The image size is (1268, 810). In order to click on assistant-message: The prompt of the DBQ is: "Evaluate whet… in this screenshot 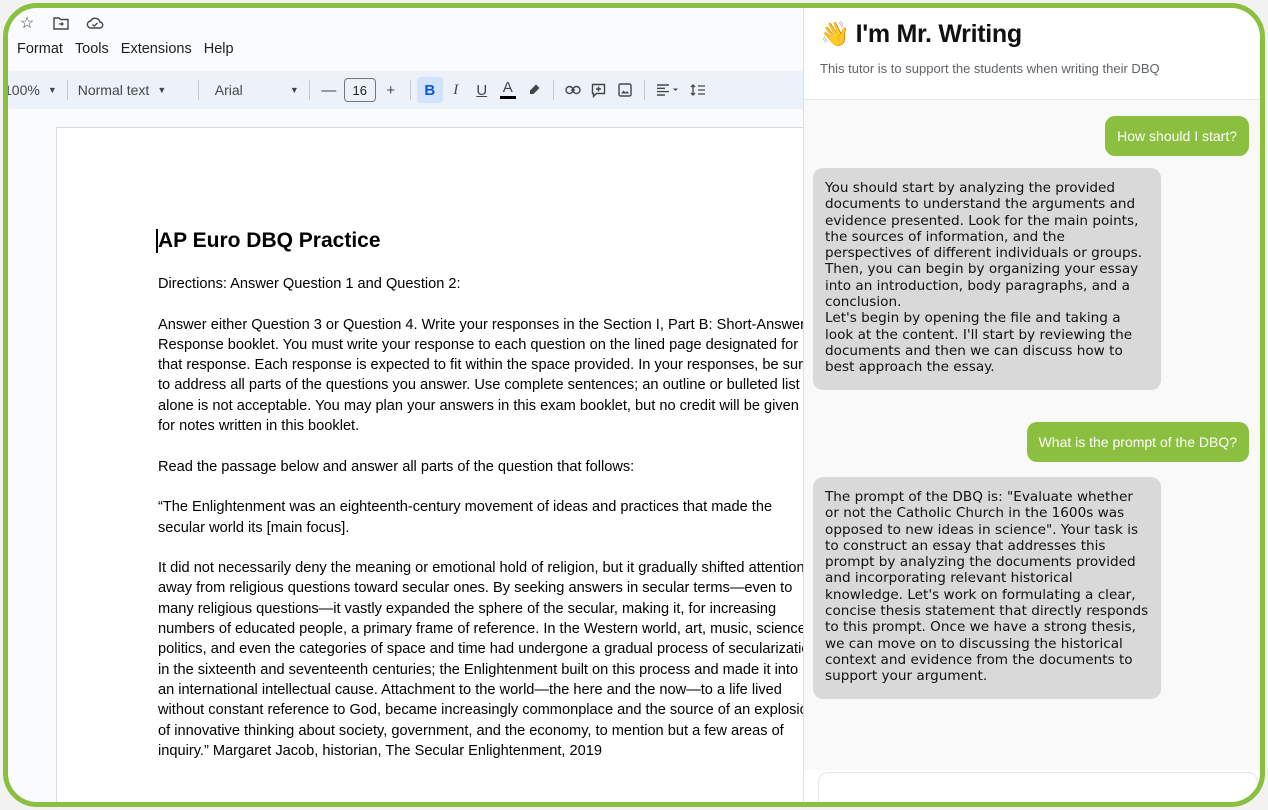, I will do `click(987, 588)`.